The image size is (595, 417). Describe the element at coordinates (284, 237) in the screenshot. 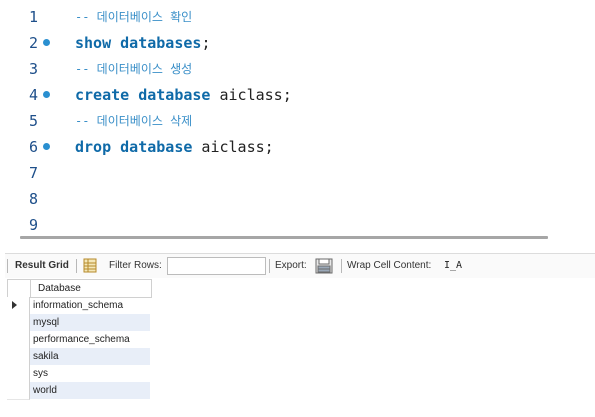

I see `horizontal-scrollbar` at that location.